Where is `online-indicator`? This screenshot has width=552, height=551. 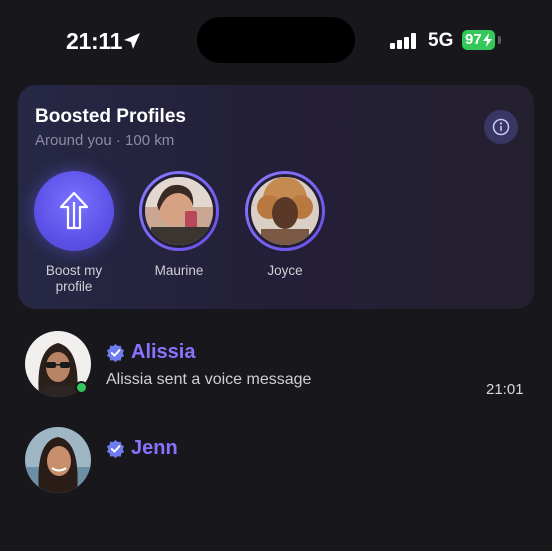 online-indicator is located at coordinates (81, 387).